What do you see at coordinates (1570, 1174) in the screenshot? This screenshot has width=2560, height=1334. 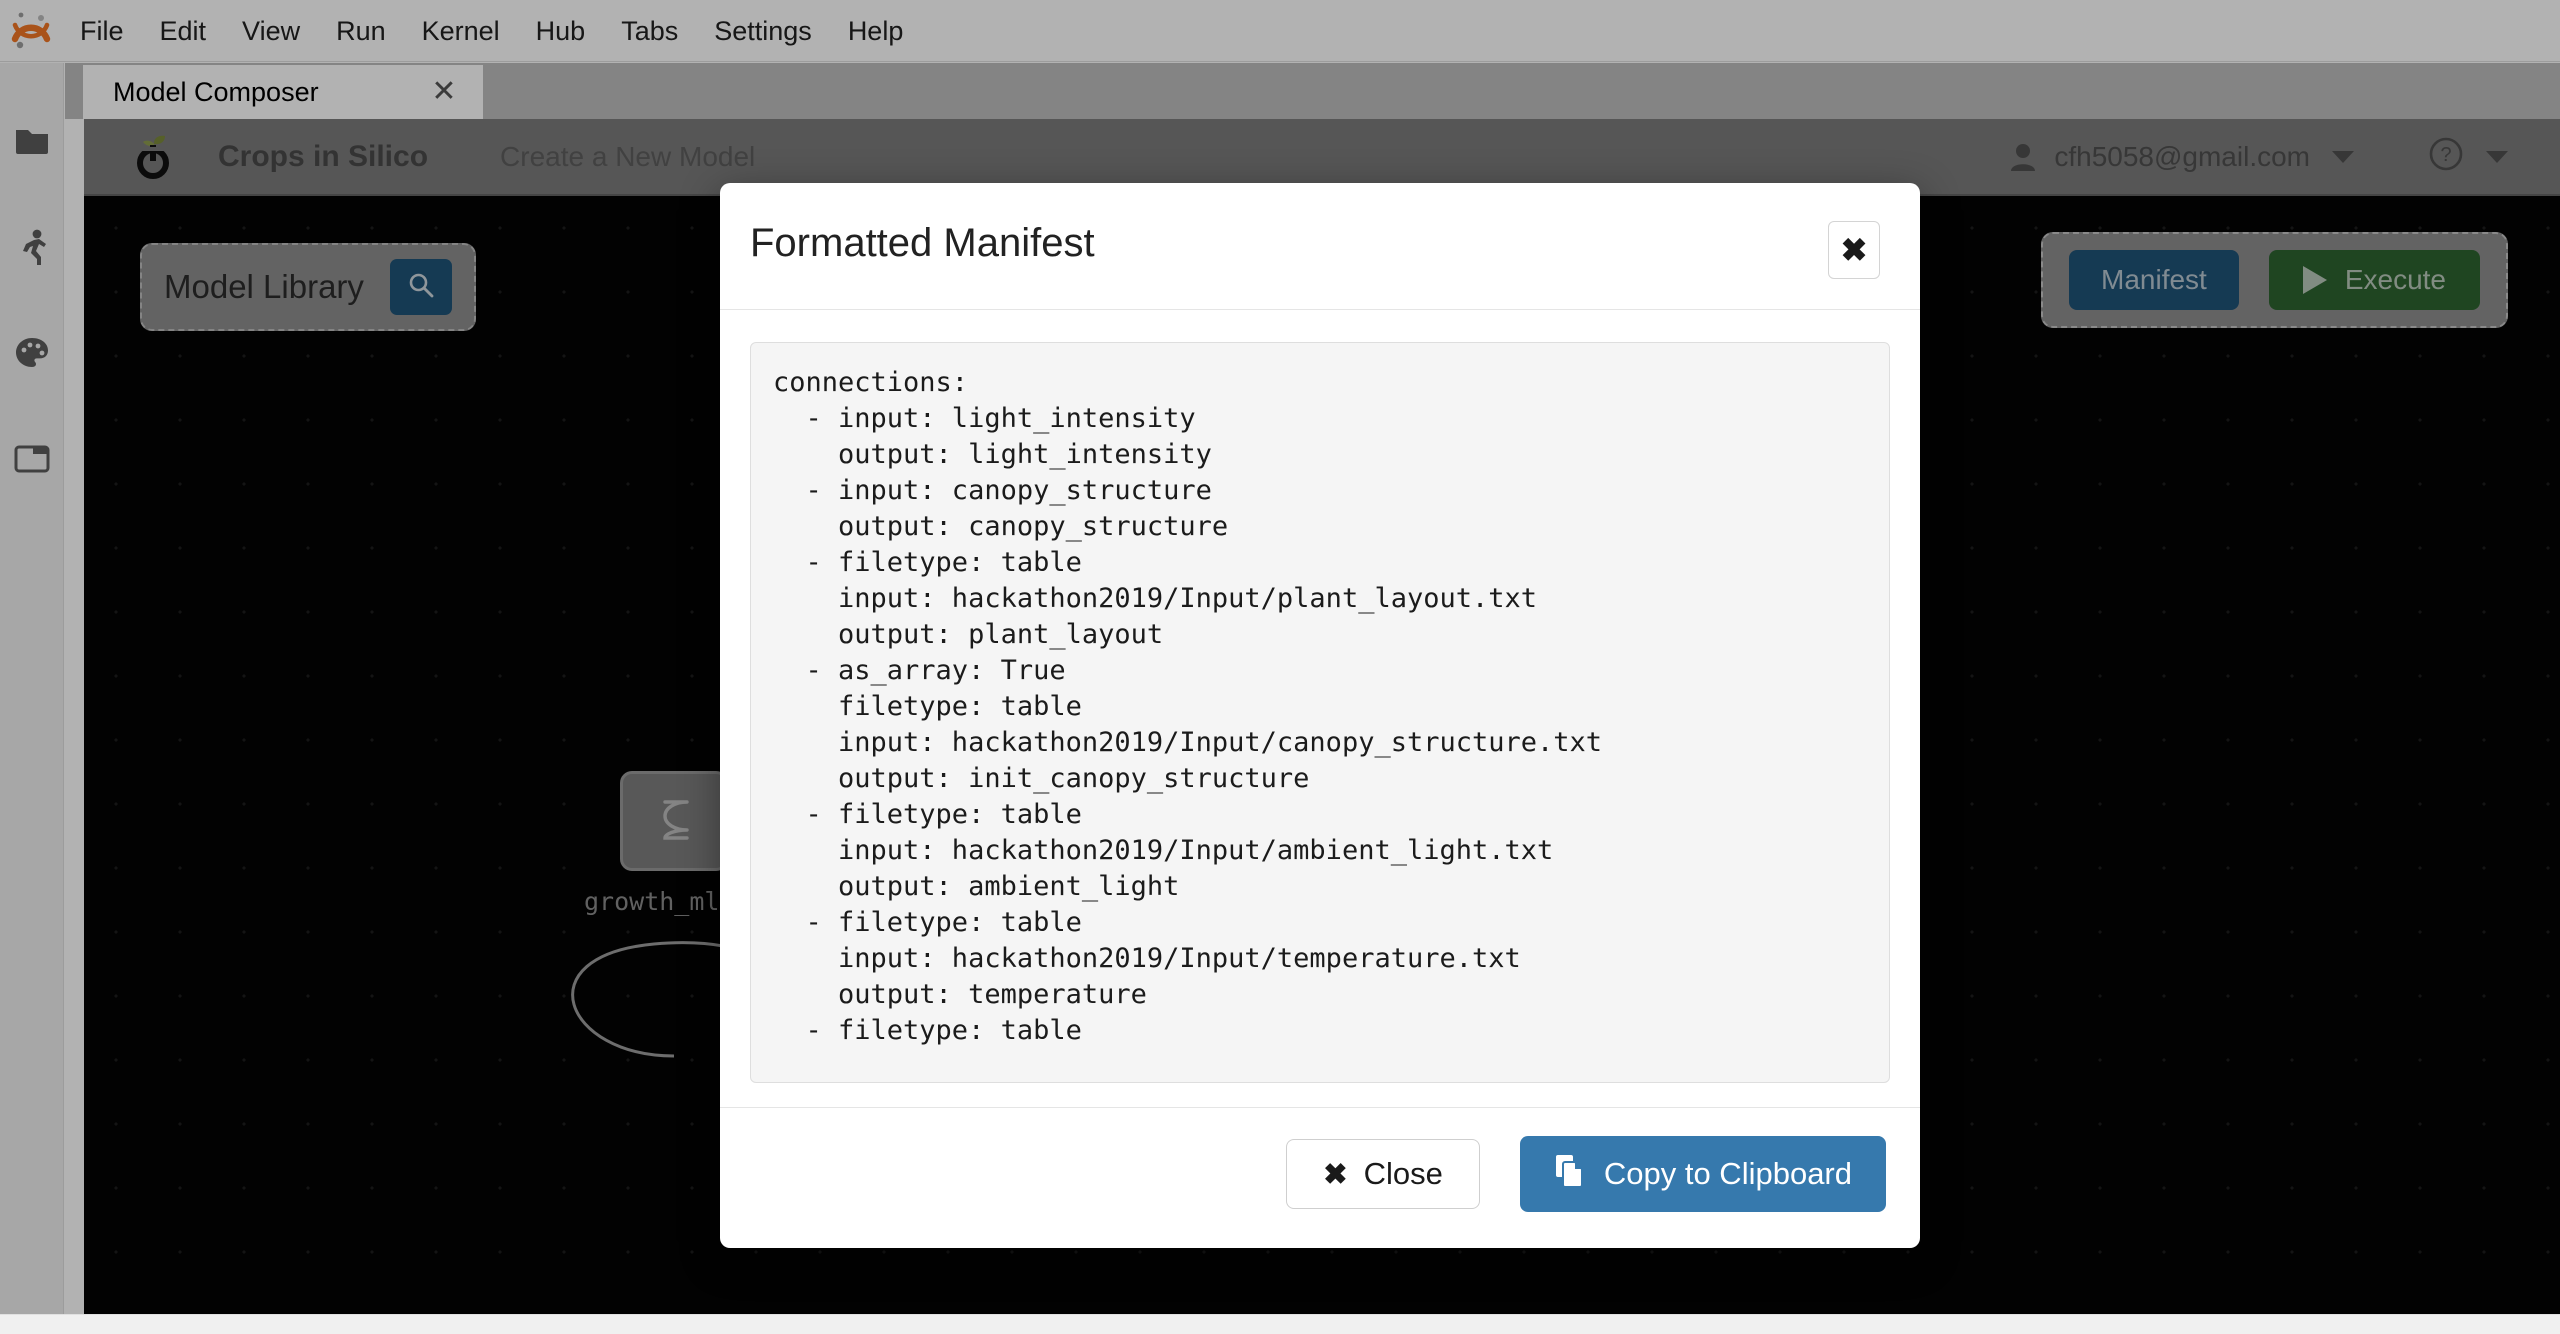 I see `clipboard-icon` at bounding box center [1570, 1174].